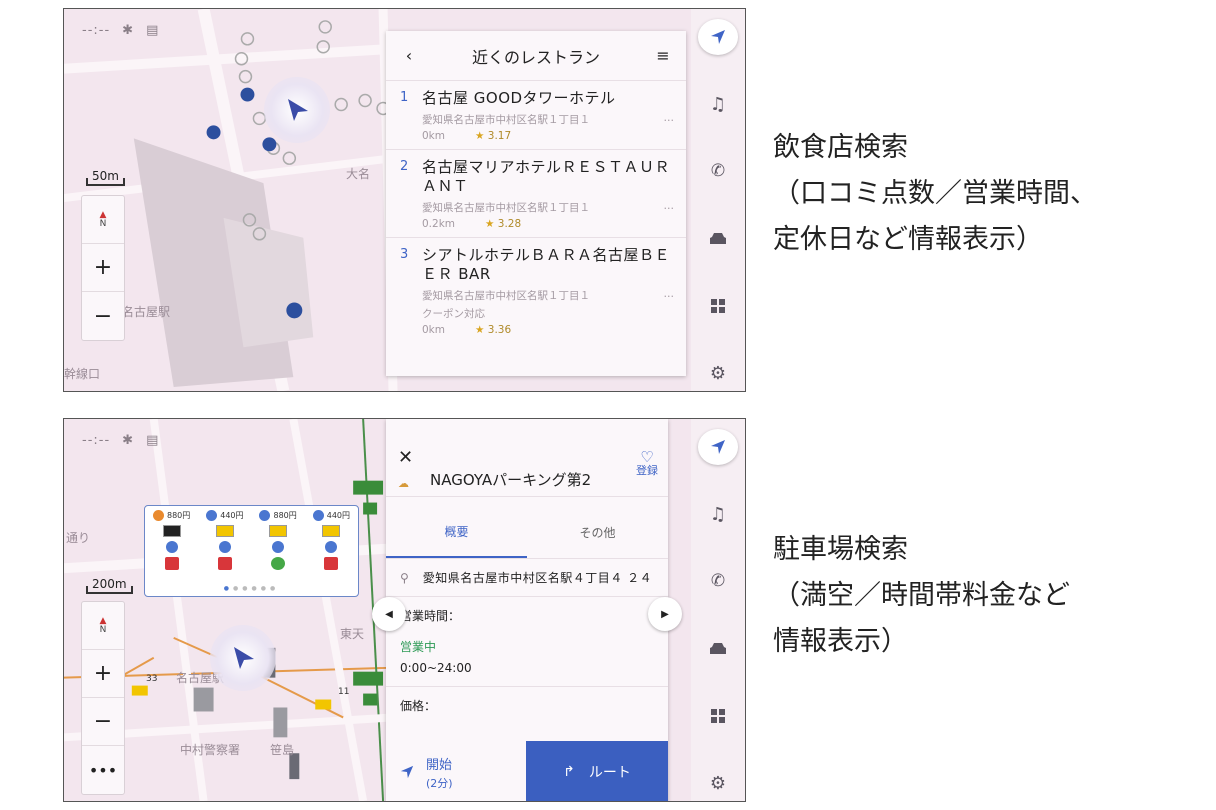 The height and width of the screenshot is (810, 1216). What do you see at coordinates (546, 264) in the screenshot?
I see `item-name: シアトルホテルＢＡＲＡ名古屋ＢＥＥＲ BAR` at bounding box center [546, 264].